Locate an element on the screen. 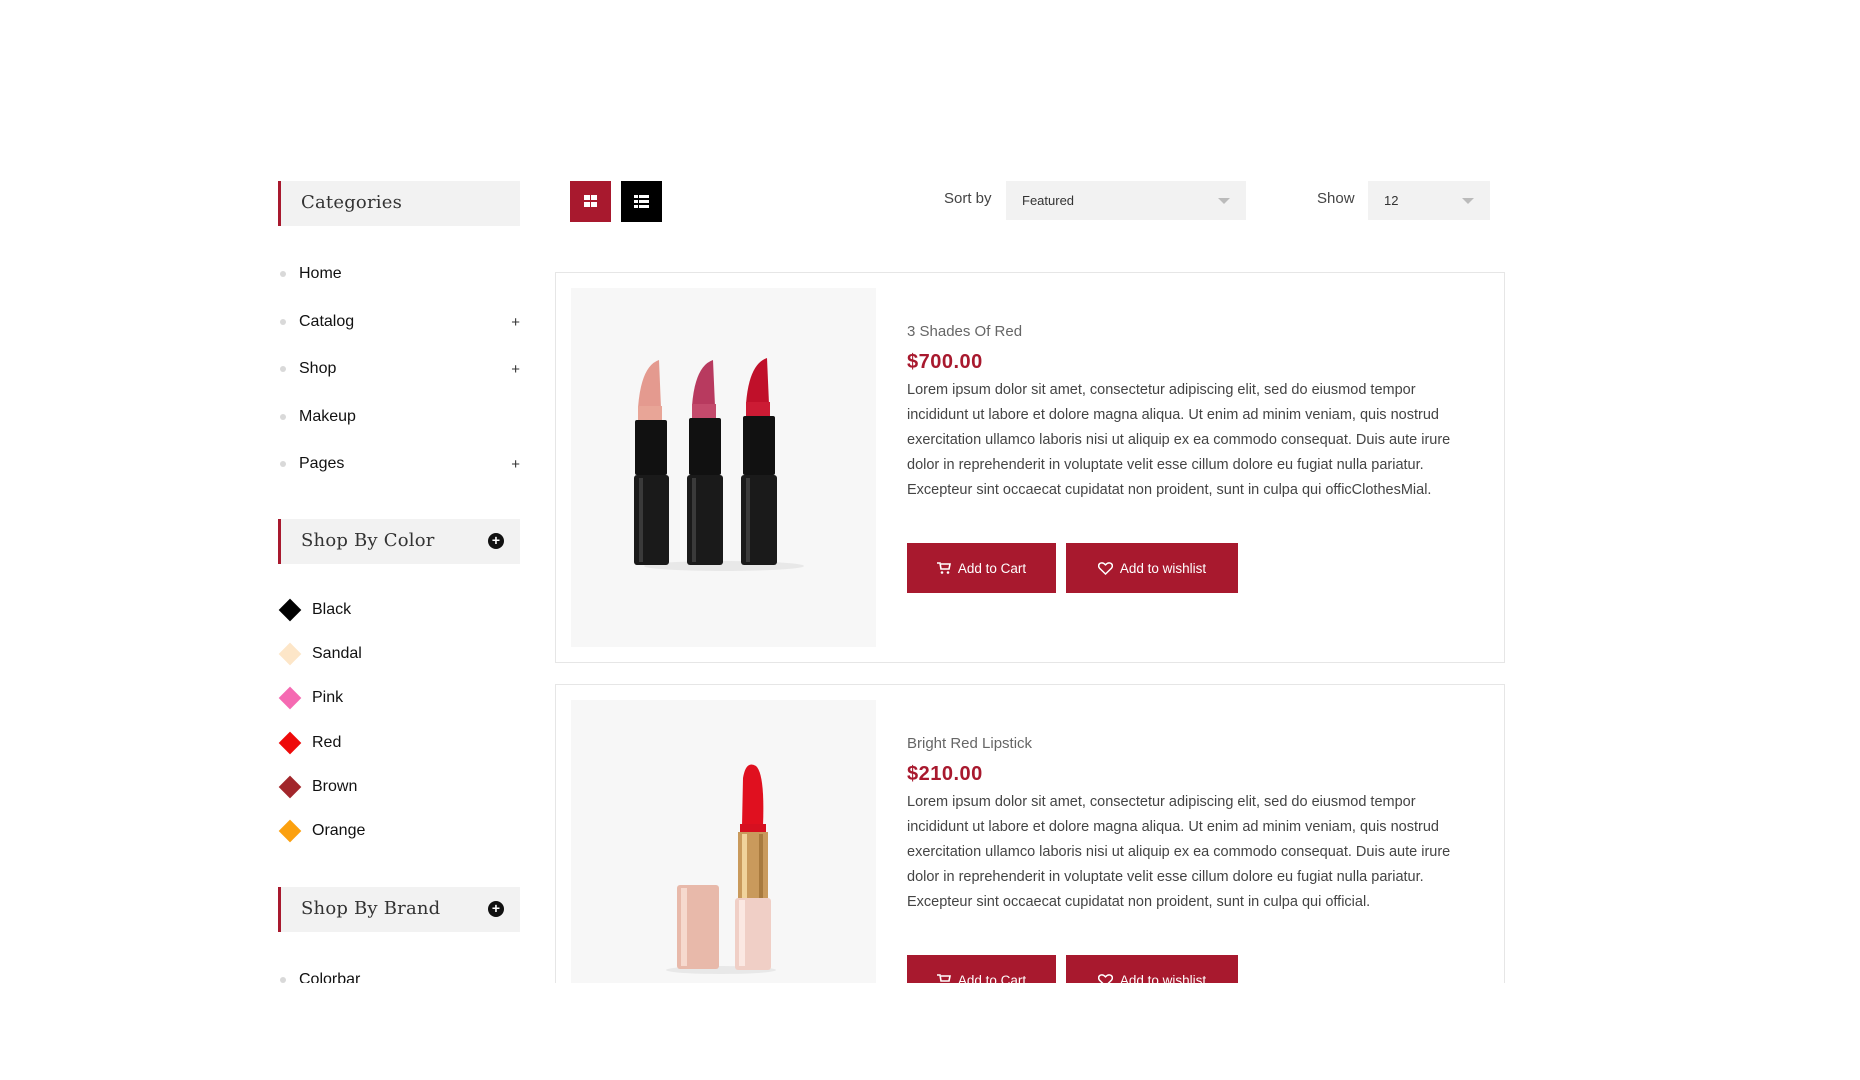 The width and height of the screenshot is (1860, 1080). product-name: 3 Shades Of Red is located at coordinates (964, 331).